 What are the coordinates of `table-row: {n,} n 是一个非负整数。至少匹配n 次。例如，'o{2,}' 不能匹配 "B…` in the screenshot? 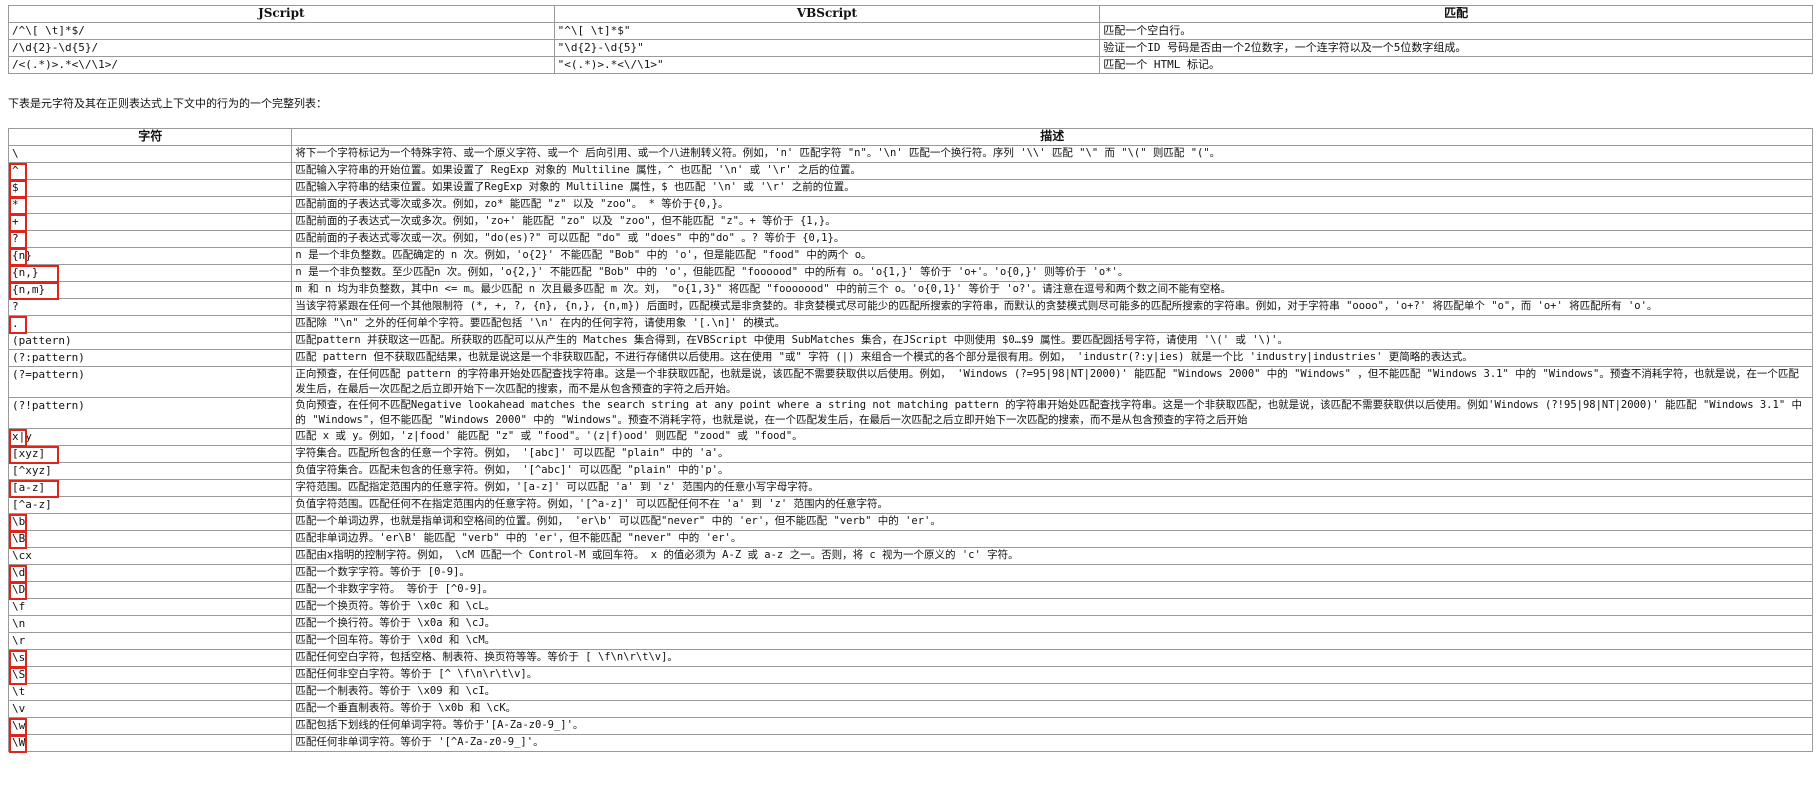 It's located at (910, 273).